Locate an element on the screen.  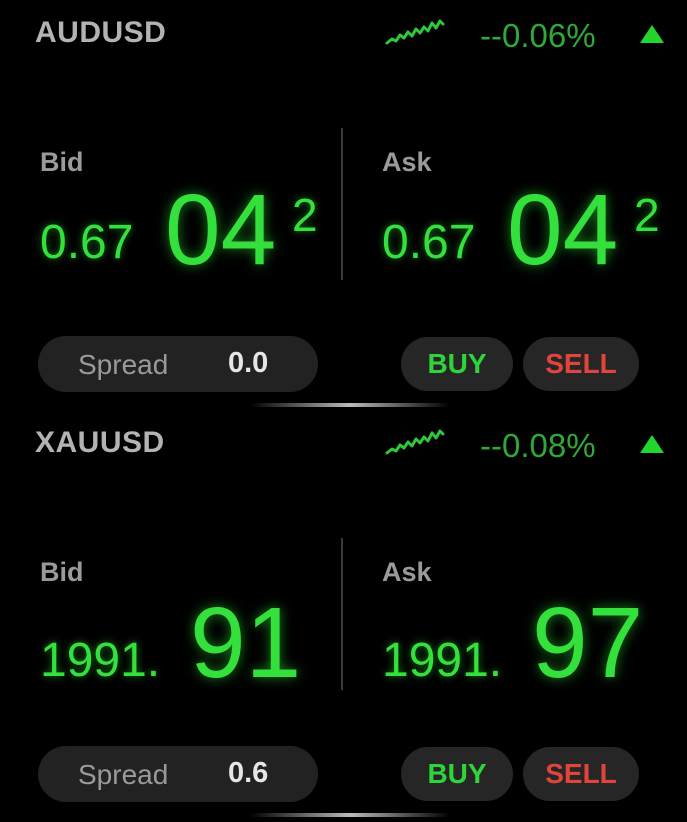
ask-price-pip: 2 is located at coordinates (647, 215).